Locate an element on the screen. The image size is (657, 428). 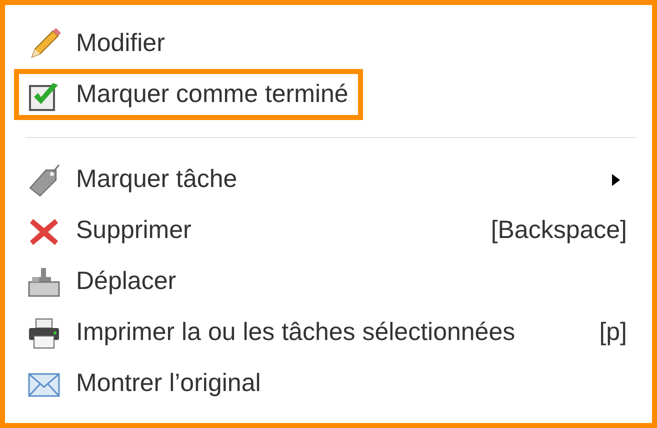
shortcut-label: [p] is located at coordinates (613, 332).